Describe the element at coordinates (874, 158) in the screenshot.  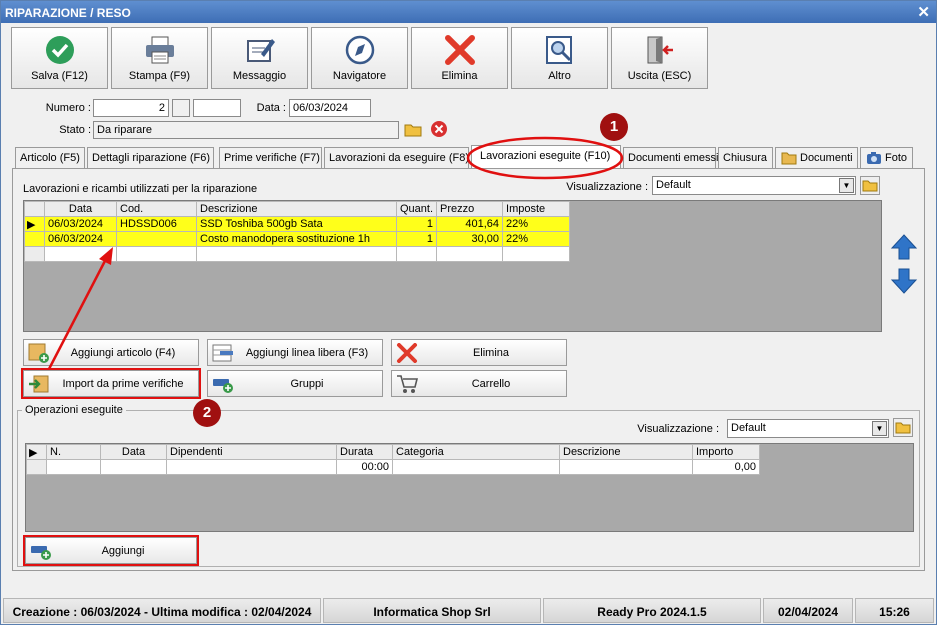
I see `camera-icon` at that location.